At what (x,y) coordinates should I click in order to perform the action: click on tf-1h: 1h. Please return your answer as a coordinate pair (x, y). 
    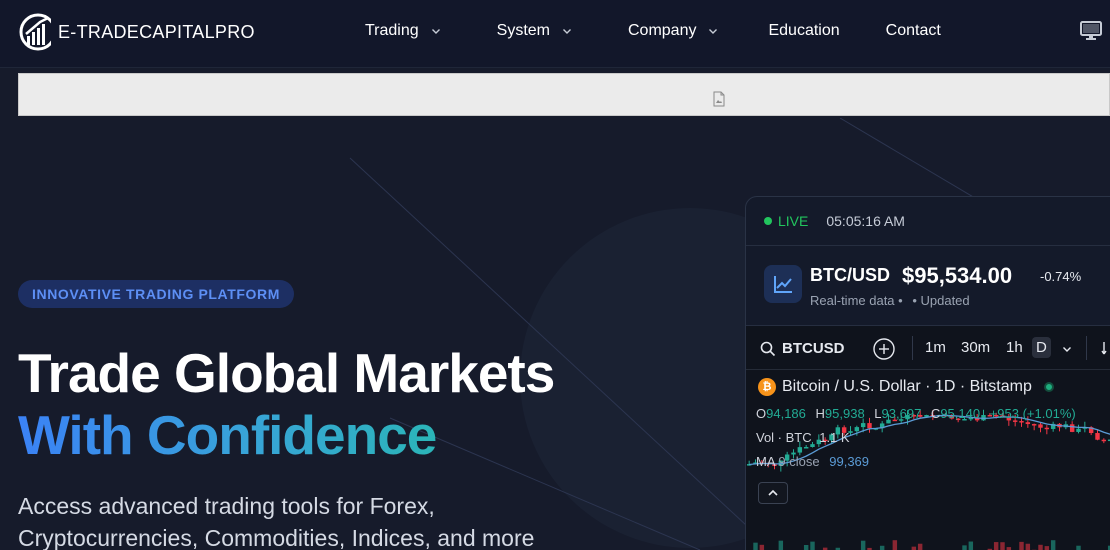
    Looking at the image, I should click on (1014, 347).